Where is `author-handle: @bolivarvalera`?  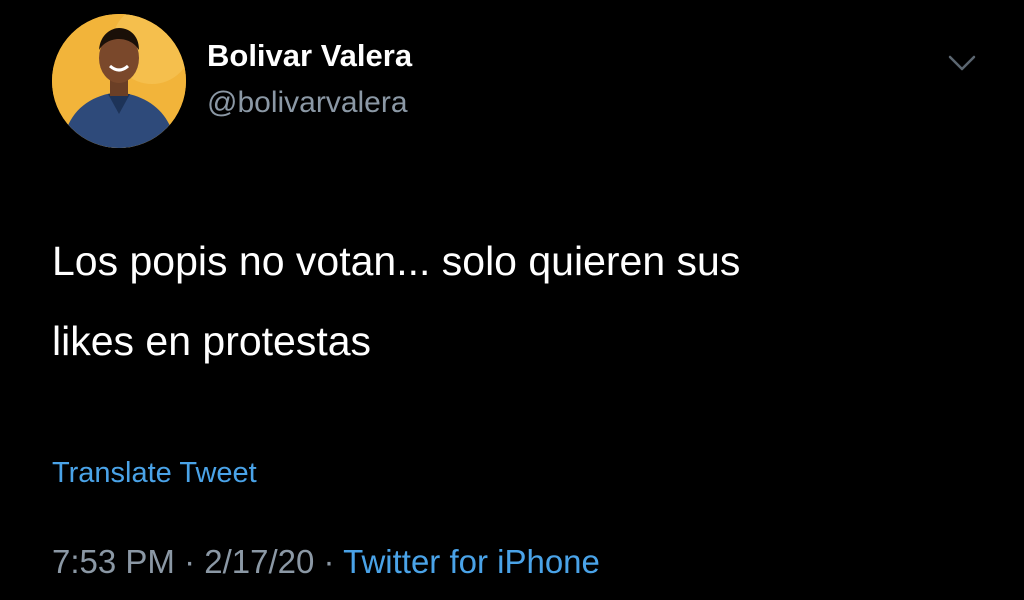
author-handle: @bolivarvalera is located at coordinates (307, 103).